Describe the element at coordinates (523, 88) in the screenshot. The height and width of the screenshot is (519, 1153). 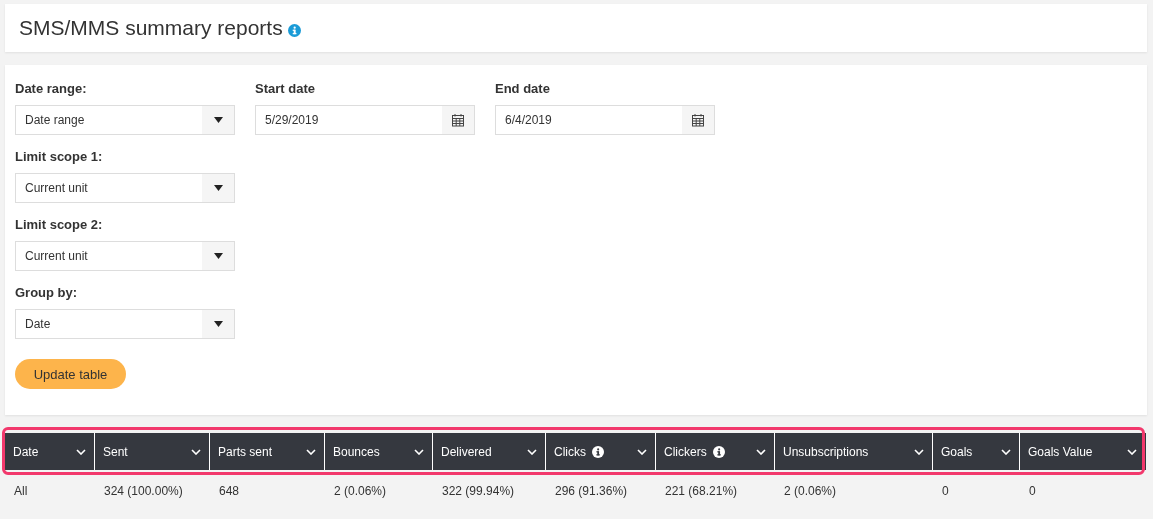
I see `field-label: End date` at that location.